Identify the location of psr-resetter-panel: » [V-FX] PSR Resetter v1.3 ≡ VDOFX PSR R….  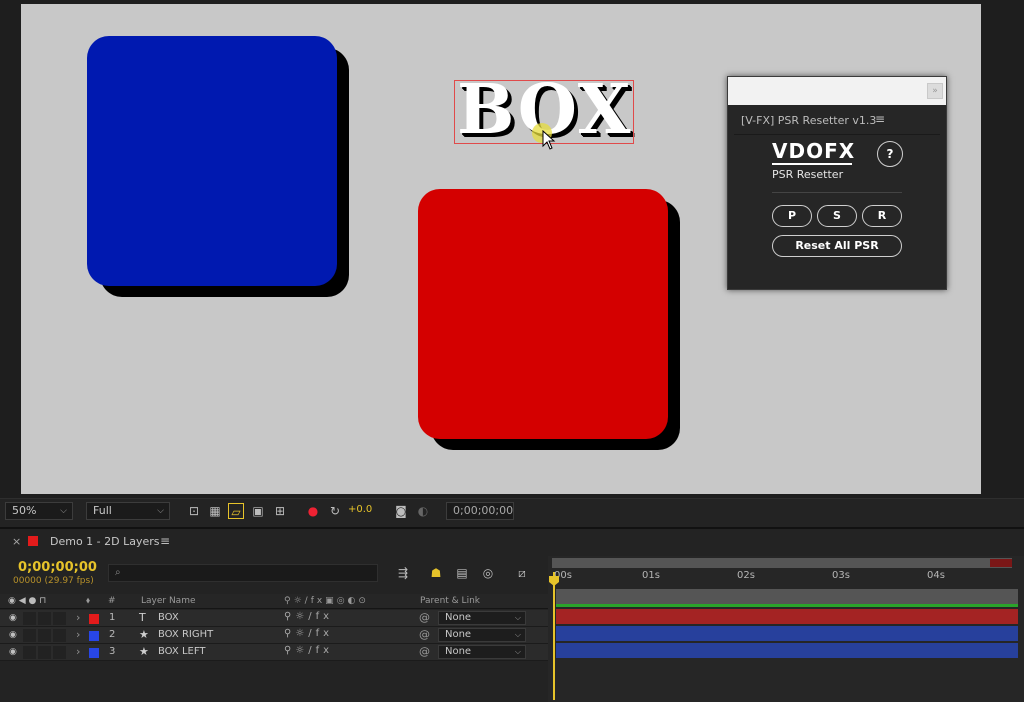
(837, 183).